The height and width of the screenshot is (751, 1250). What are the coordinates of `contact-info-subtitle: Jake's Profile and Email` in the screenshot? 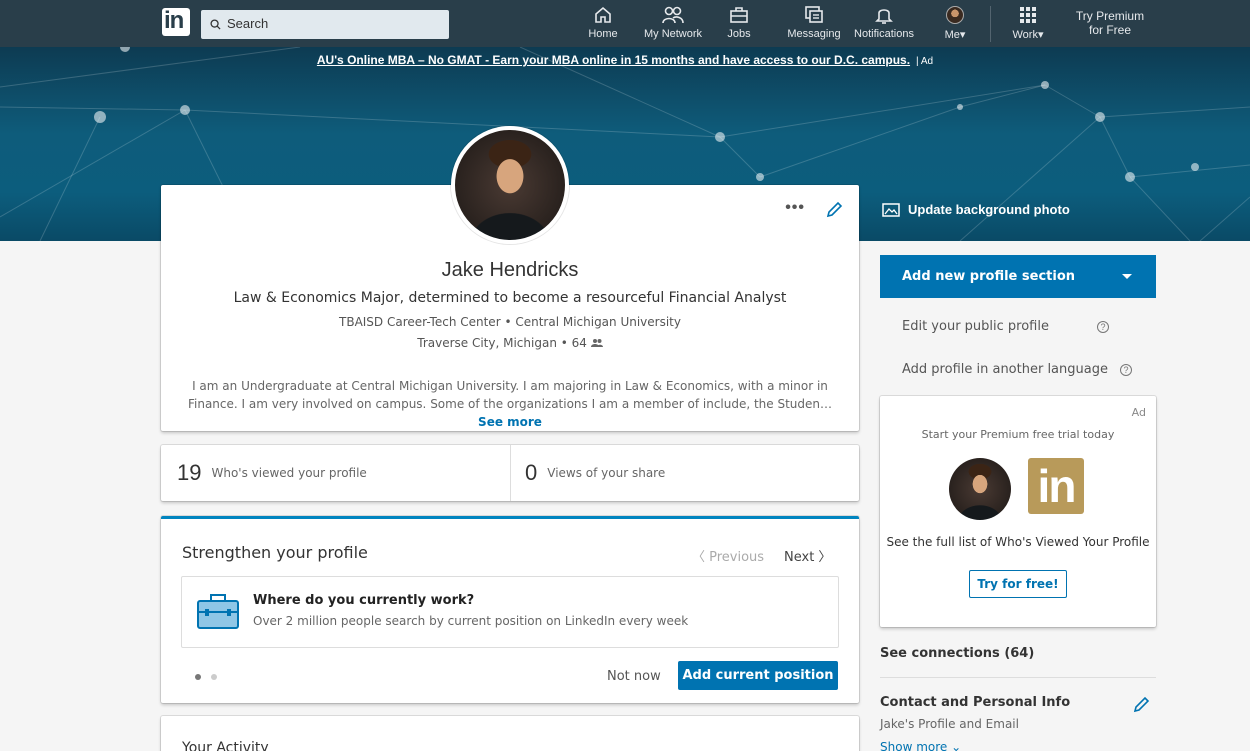 It's located at (949, 724).